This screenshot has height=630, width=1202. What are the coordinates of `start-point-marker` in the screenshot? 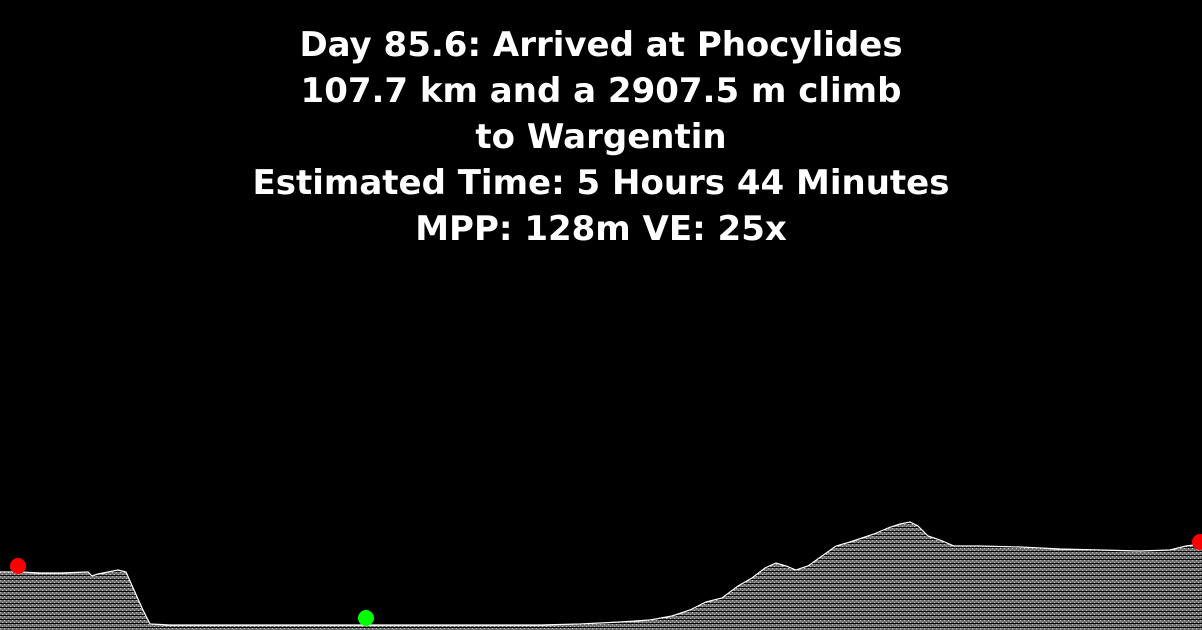 It's located at (18, 566).